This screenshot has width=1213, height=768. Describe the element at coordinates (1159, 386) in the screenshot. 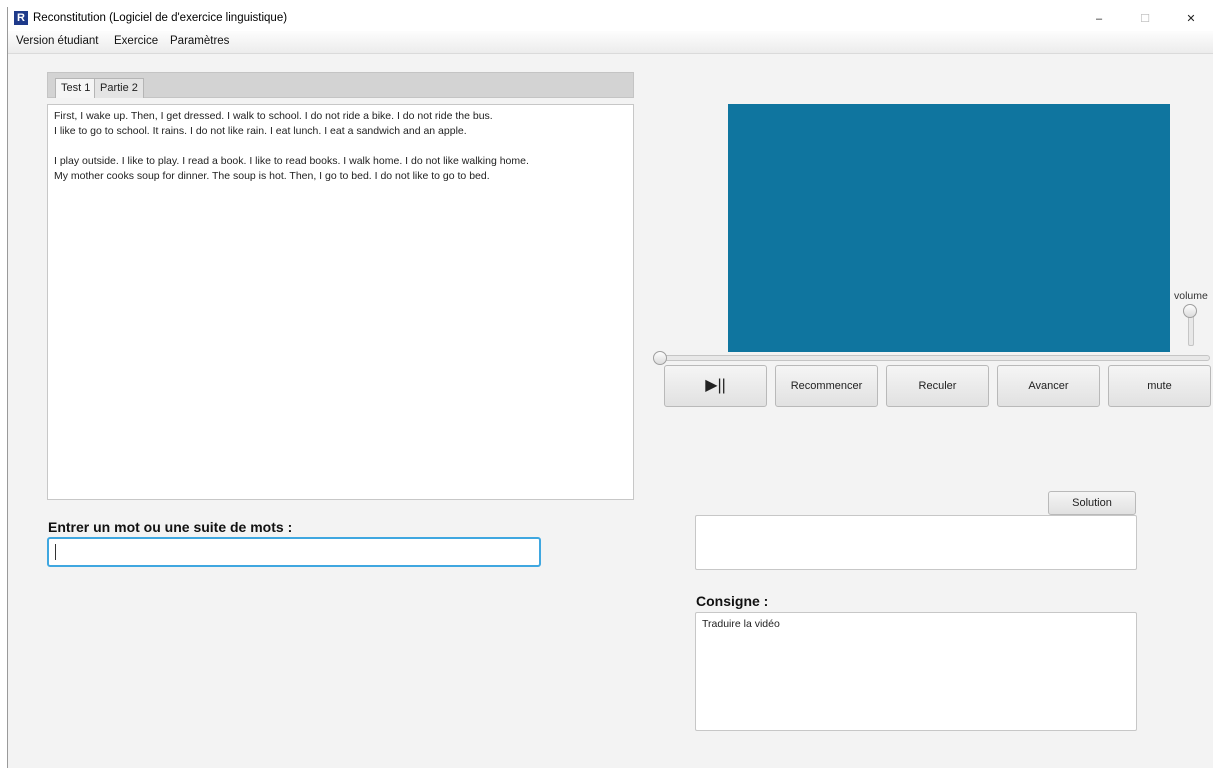

I see `mute-button: mute` at that location.